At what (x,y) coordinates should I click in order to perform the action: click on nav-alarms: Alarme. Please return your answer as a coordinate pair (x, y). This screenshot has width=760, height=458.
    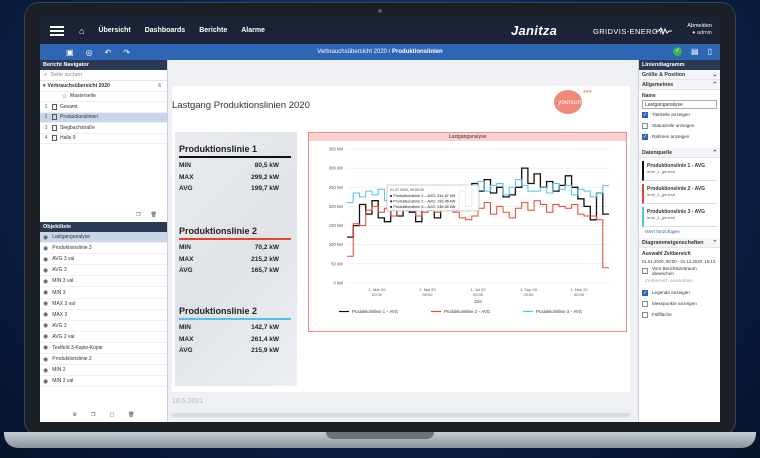
    Looking at the image, I should click on (253, 30).